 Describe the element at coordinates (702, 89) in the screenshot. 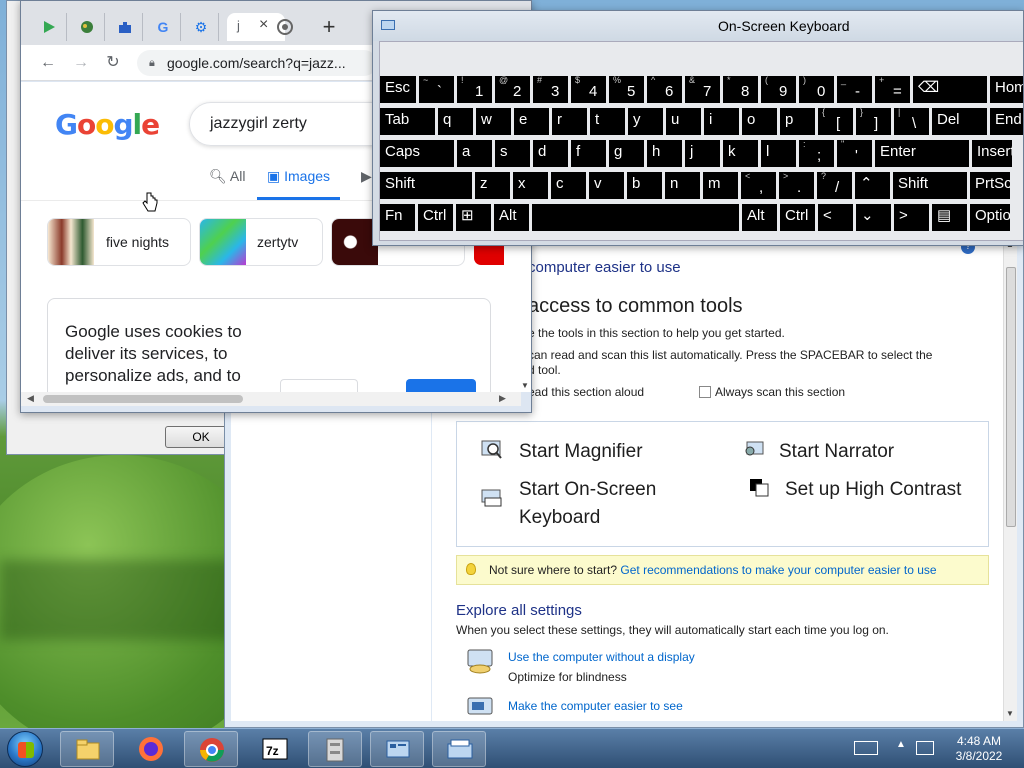

I see `key-7: & 7` at that location.